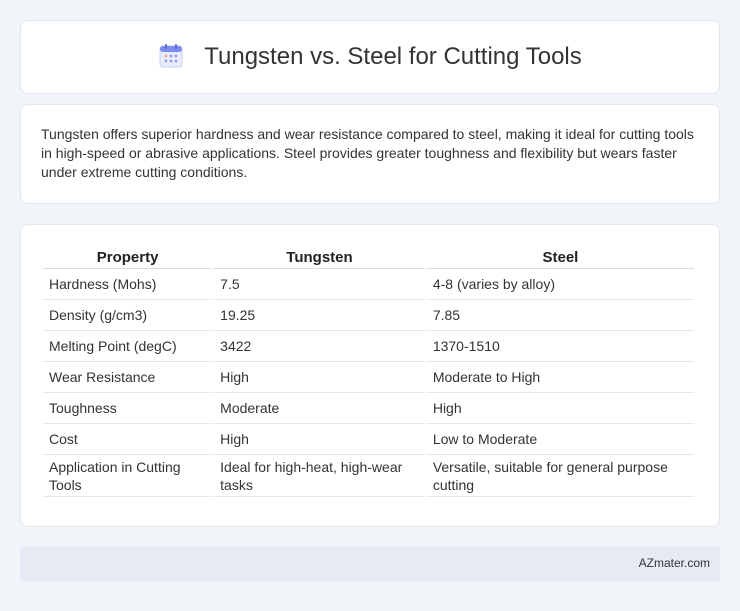  Describe the element at coordinates (560, 315) in the screenshot. I see `table-cell: 7.85` at that location.